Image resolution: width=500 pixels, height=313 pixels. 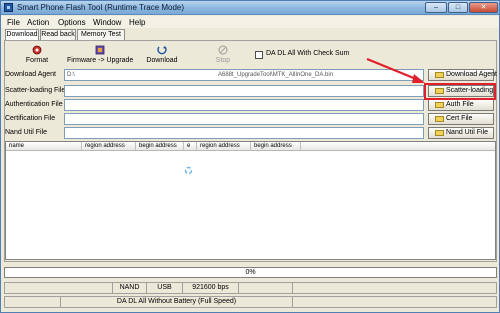 What do you see at coordinates (100, 56) in the screenshot?
I see `firmware-upgrade-button: Firmware -> Upgrade` at bounding box center [100, 56].